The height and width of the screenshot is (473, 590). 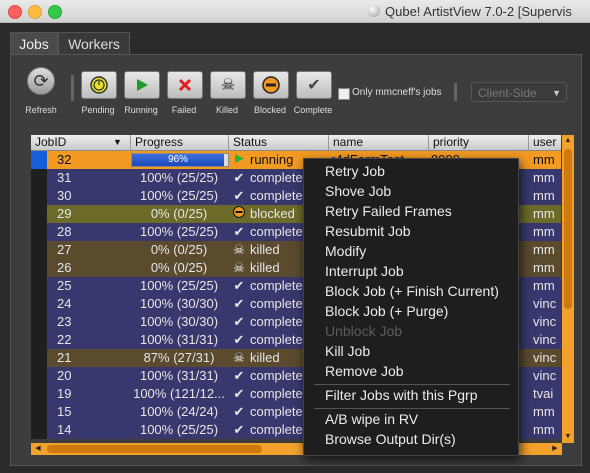 I want to click on play-icon, so click(x=142, y=85).